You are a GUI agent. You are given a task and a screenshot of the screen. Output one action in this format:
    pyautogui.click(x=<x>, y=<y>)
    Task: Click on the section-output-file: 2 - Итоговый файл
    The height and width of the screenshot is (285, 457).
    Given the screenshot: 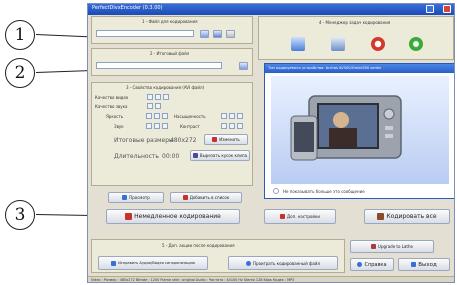 What is the action you would take?
    pyautogui.click(x=172, y=62)
    